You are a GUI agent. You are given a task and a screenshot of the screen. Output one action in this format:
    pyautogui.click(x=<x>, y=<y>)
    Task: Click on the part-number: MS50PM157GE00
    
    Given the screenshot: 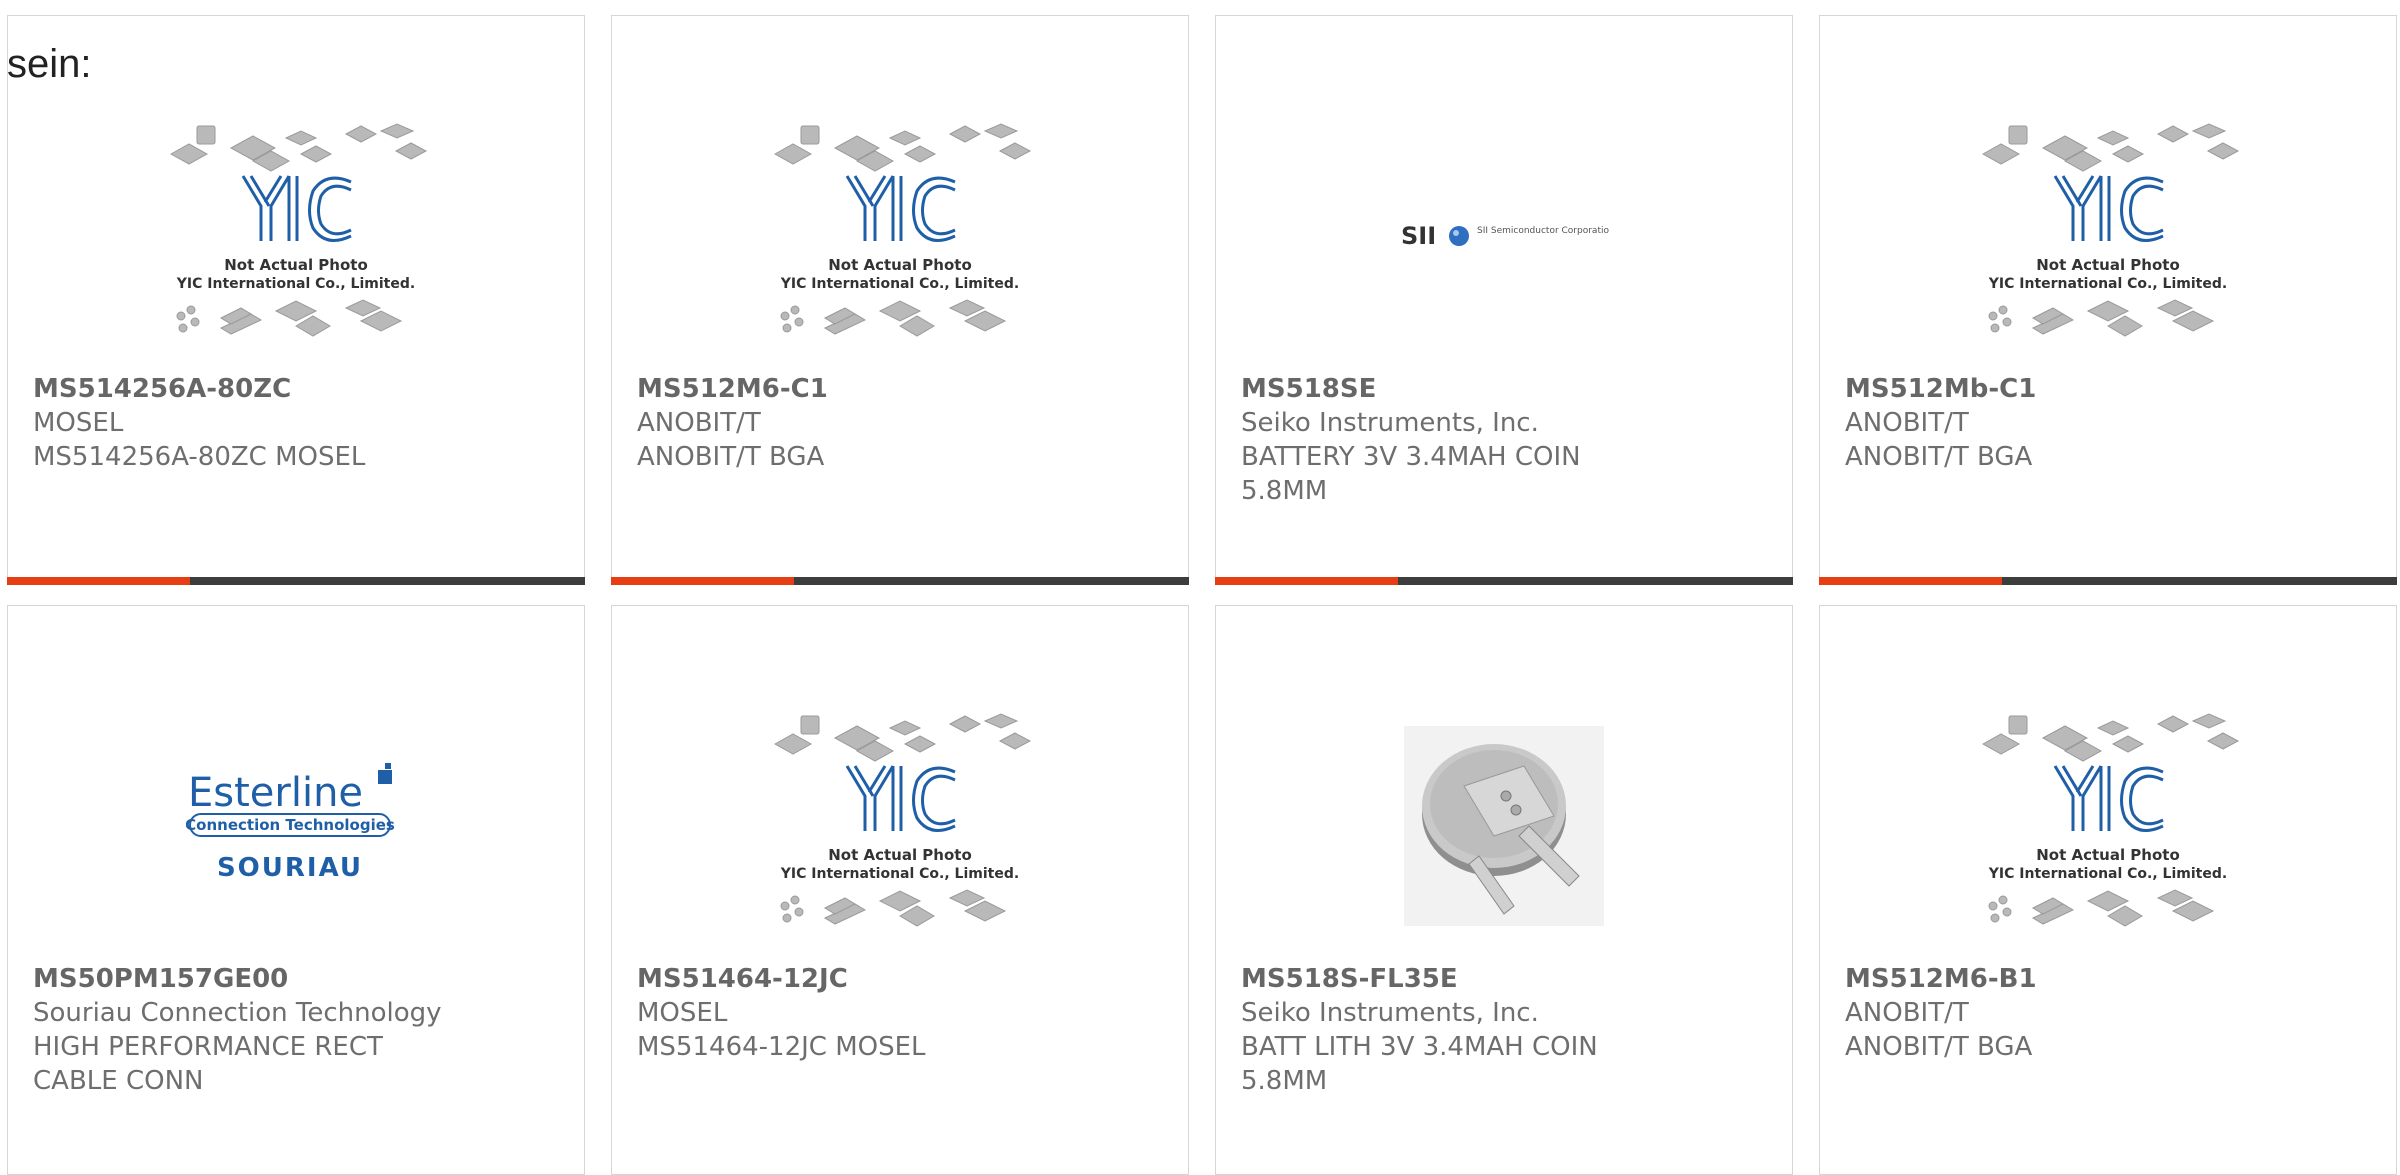 What is the action you would take?
    pyautogui.click(x=298, y=979)
    